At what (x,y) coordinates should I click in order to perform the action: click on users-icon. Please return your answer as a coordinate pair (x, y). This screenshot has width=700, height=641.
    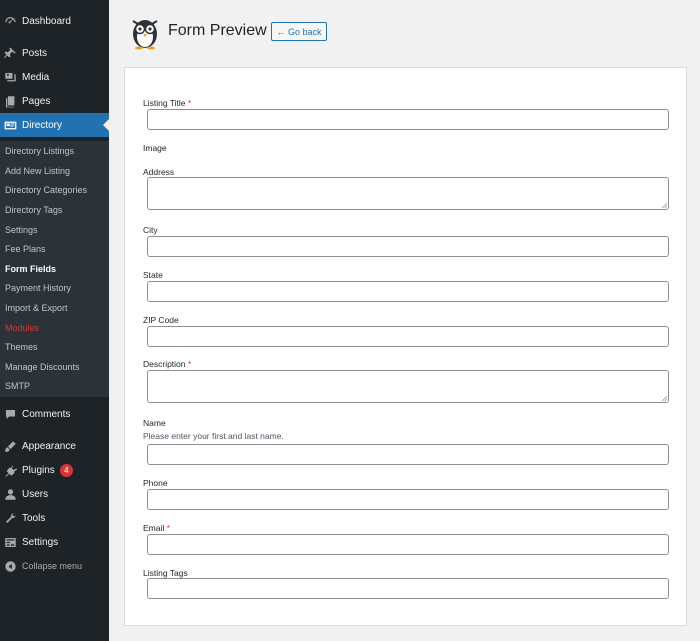
    Looking at the image, I should click on (10, 494).